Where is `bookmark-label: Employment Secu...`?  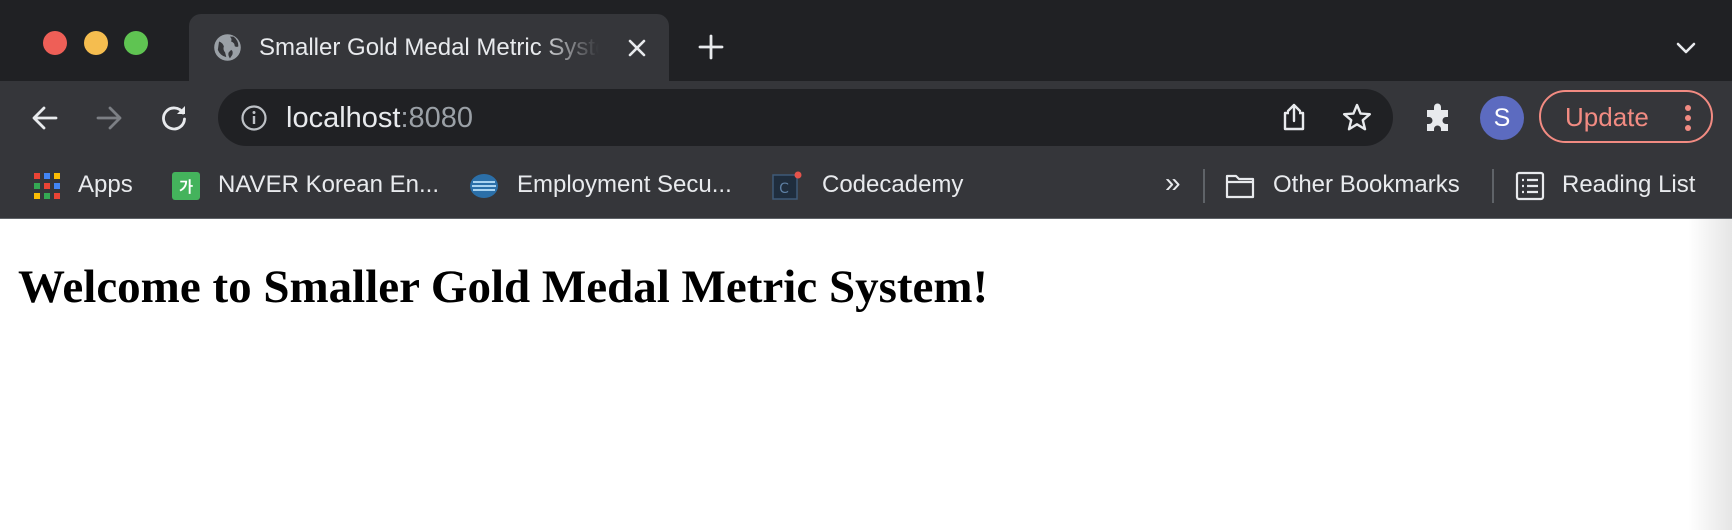
bookmark-label: Employment Secu... is located at coordinates (624, 184).